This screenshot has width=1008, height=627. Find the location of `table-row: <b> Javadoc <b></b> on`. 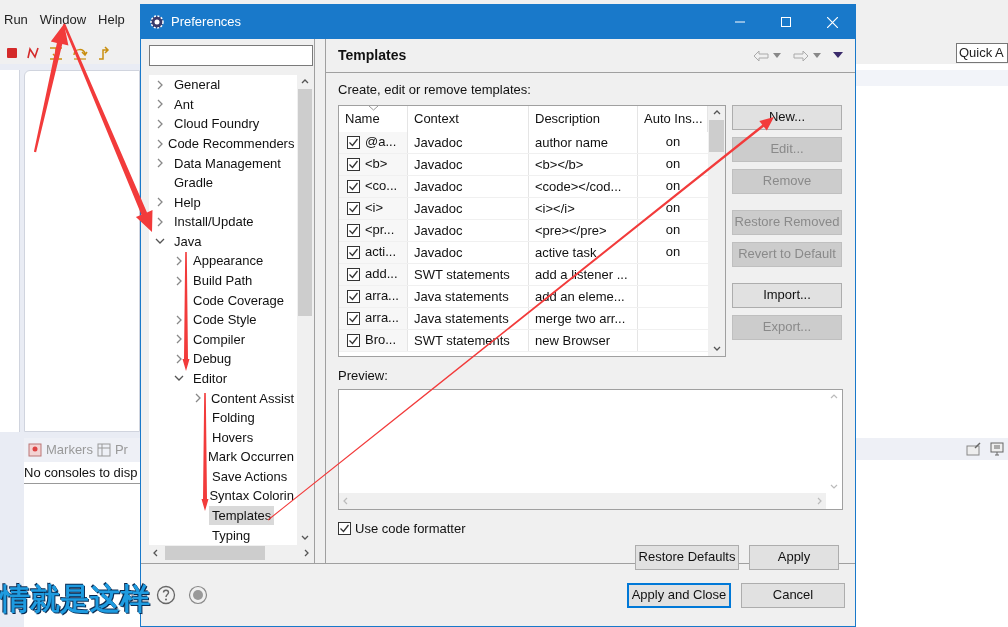

table-row: <b> Javadoc <b></b> on is located at coordinates (523, 164).